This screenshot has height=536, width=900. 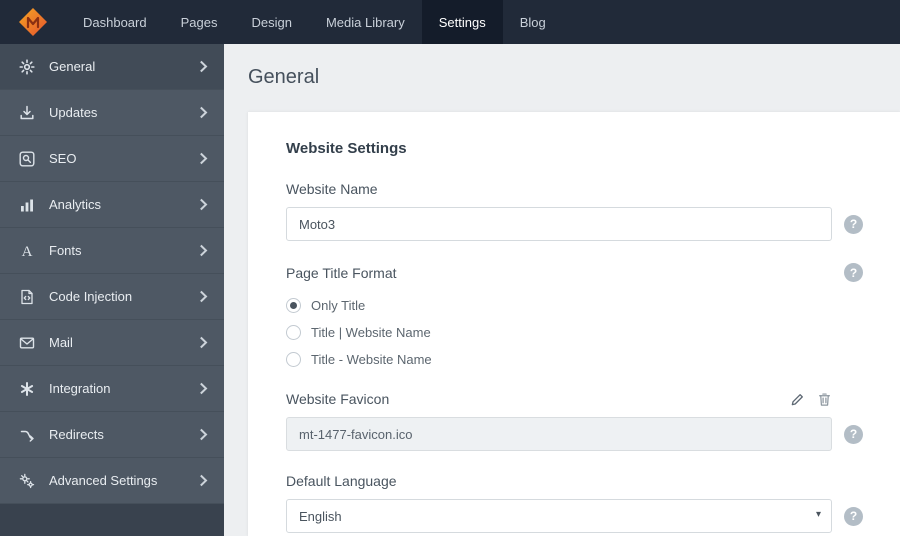 I want to click on sidebar-item-seo: SEO, so click(x=112, y=159).